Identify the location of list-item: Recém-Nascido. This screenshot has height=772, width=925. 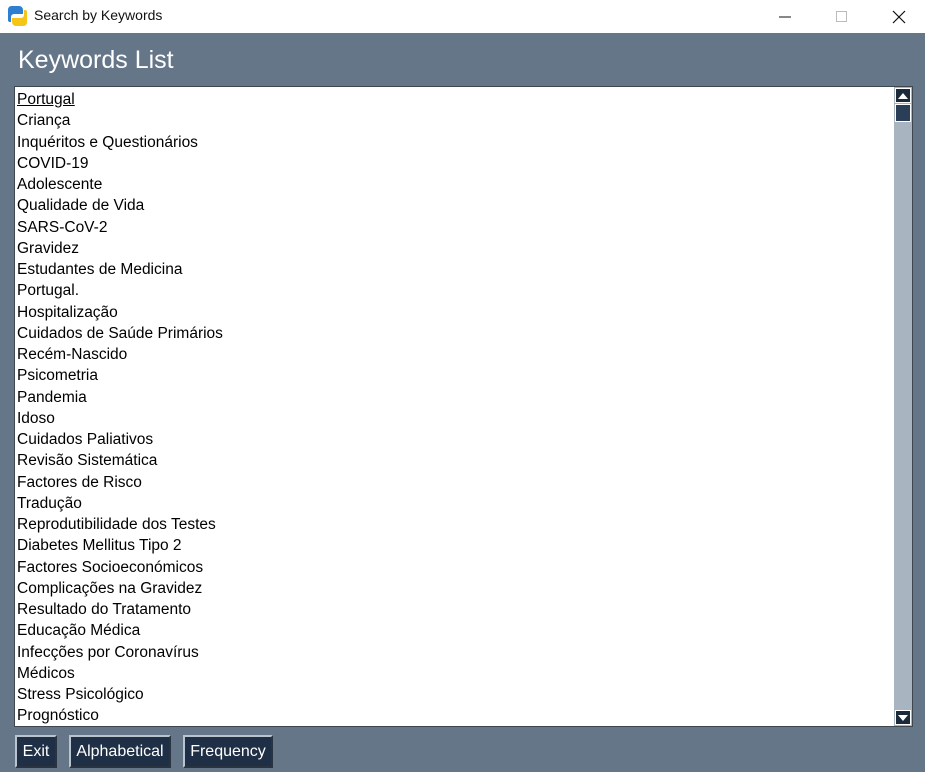
(454, 354).